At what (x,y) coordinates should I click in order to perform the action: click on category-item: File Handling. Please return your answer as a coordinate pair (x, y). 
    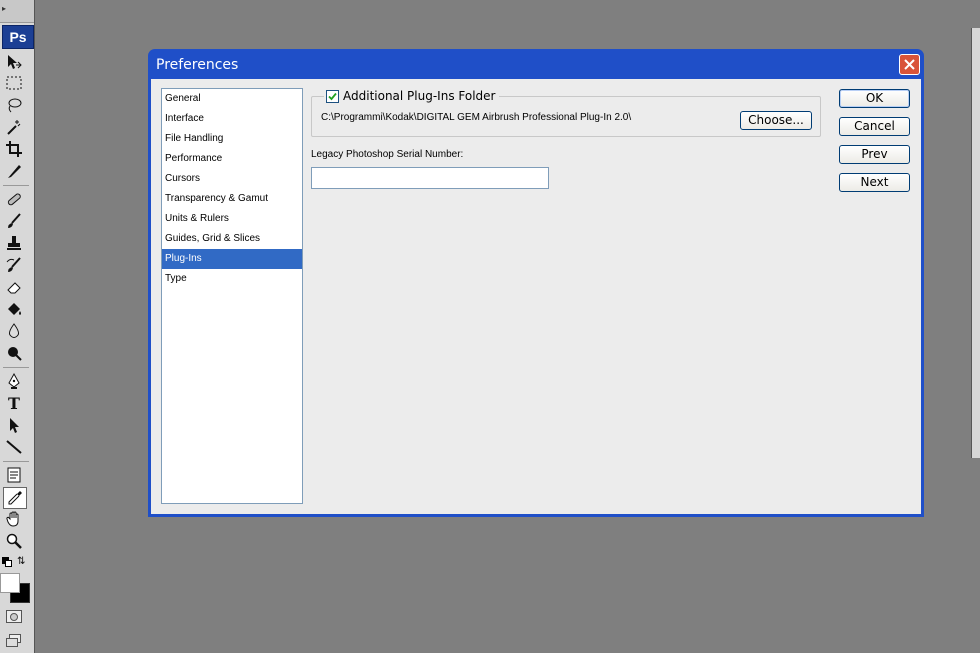
    Looking at the image, I should click on (232, 139).